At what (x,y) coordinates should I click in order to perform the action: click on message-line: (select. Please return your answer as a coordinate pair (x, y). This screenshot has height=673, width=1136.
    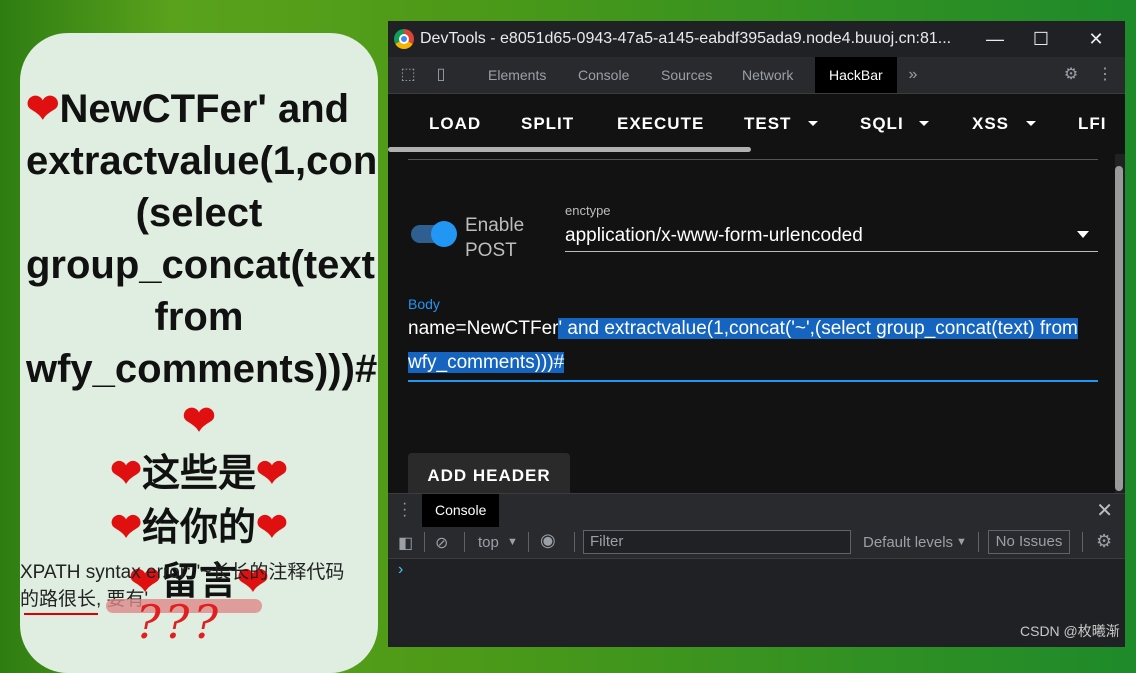
    Looking at the image, I should click on (199, 213).